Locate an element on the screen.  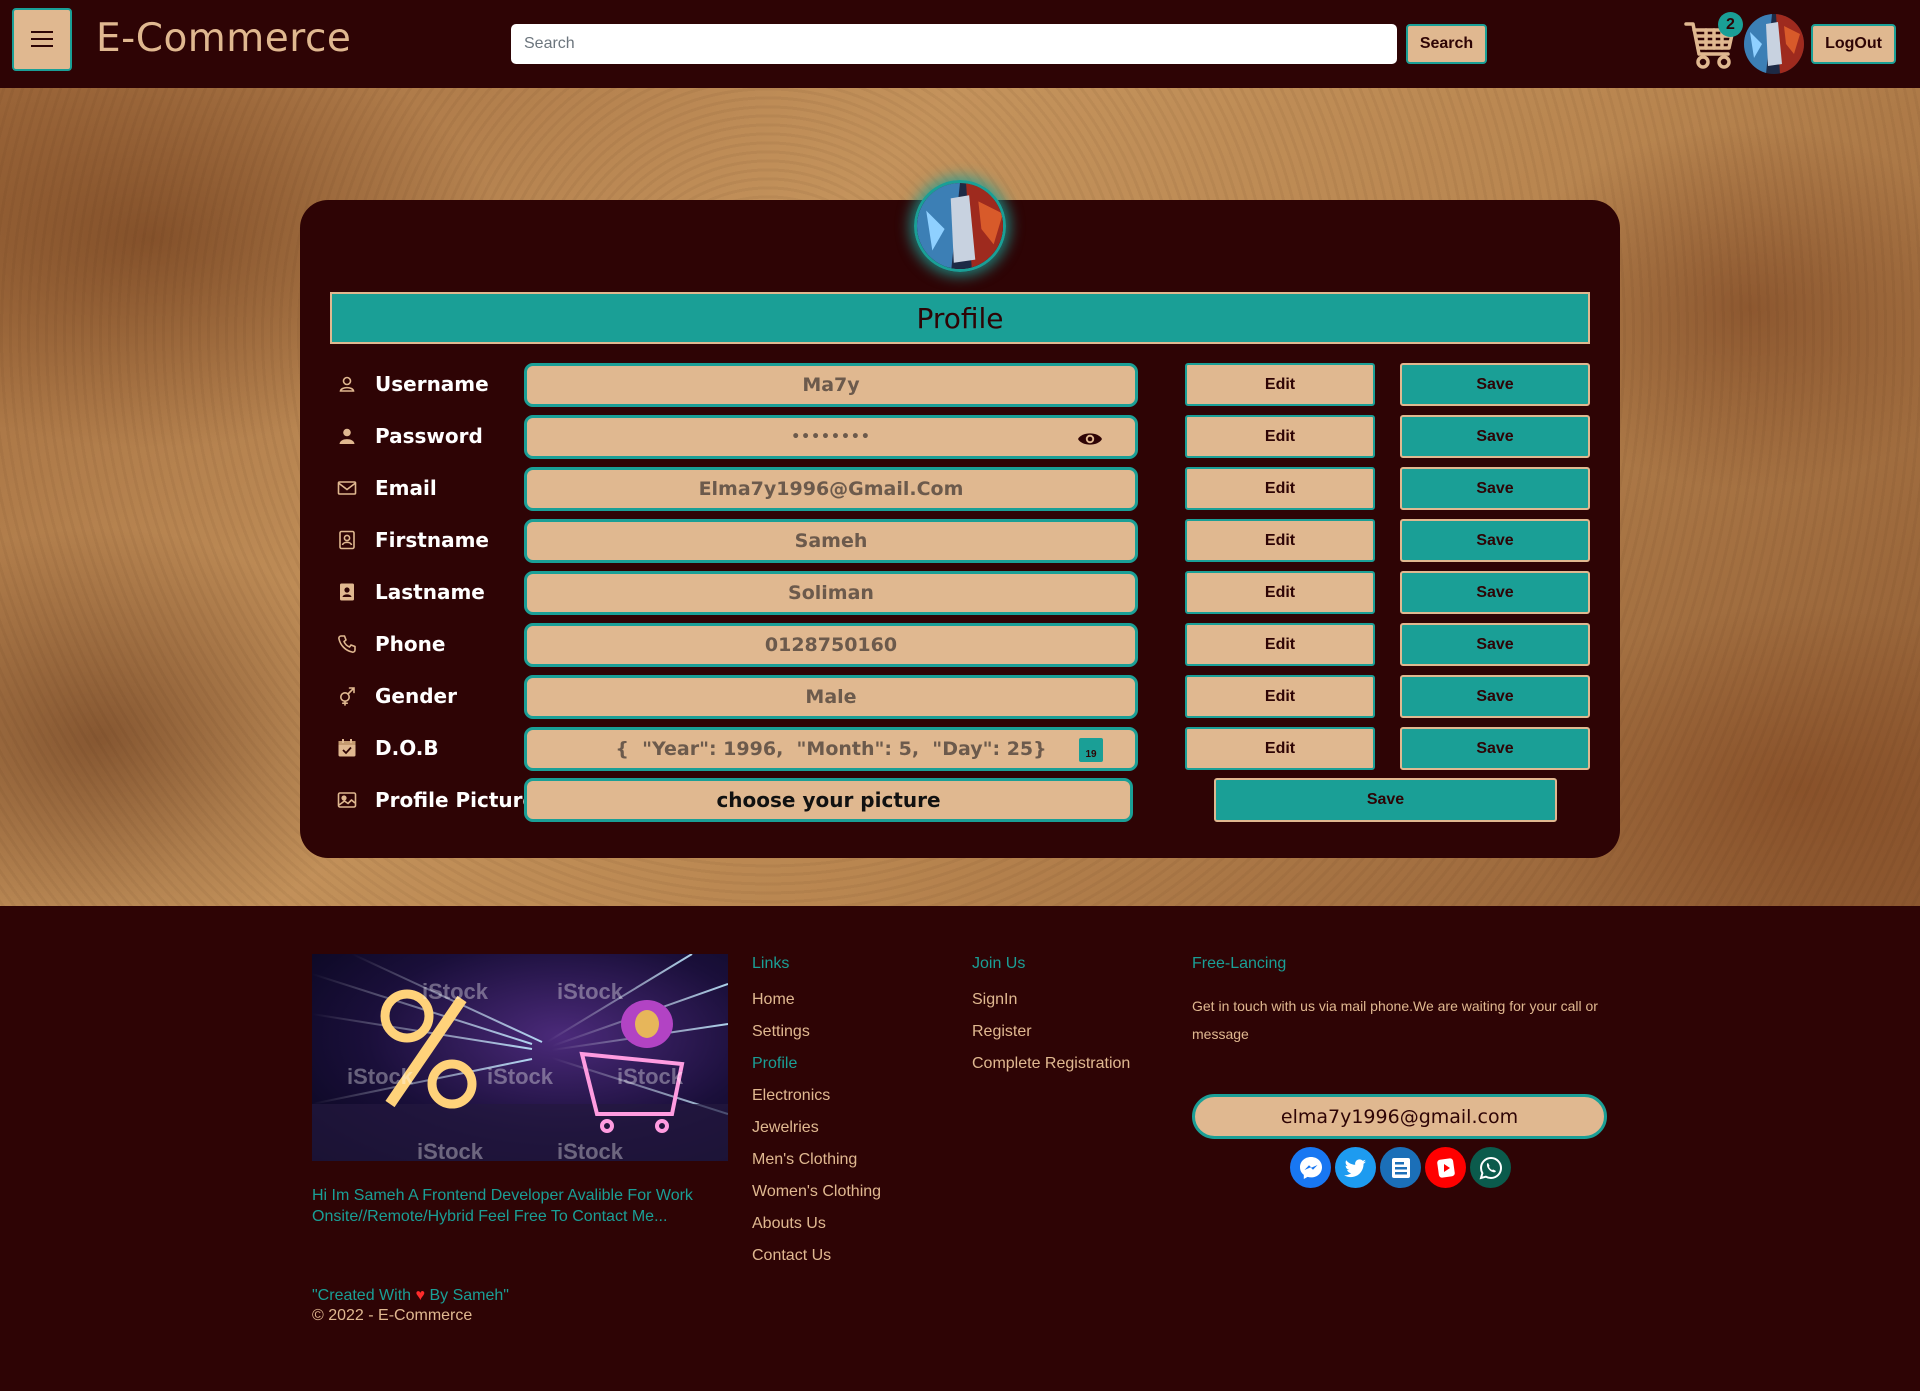
picture-label: Profile Picture is located at coordinates (436, 800).